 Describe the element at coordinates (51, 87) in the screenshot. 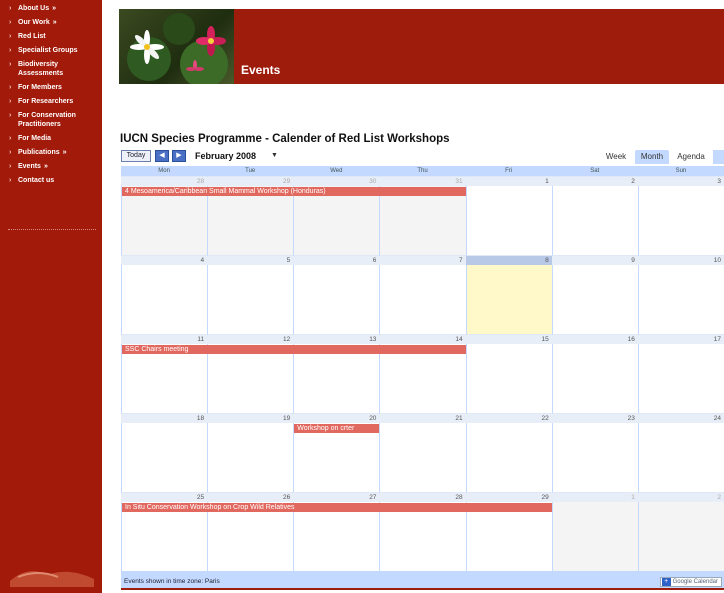

I see `sidebar-item: › For Members` at that location.